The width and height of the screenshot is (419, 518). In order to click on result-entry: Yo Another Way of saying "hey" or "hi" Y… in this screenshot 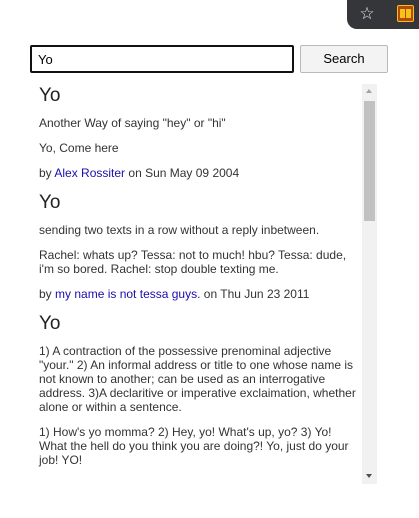, I will do `click(200, 133)`.